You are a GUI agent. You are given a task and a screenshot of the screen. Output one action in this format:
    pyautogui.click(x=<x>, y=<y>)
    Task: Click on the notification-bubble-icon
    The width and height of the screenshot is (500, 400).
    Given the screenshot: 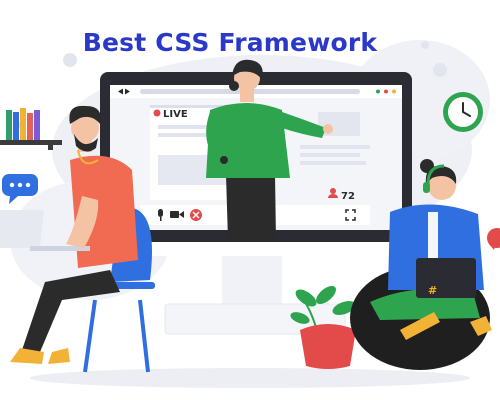 What is the action you would take?
    pyautogui.click(x=493, y=239)
    